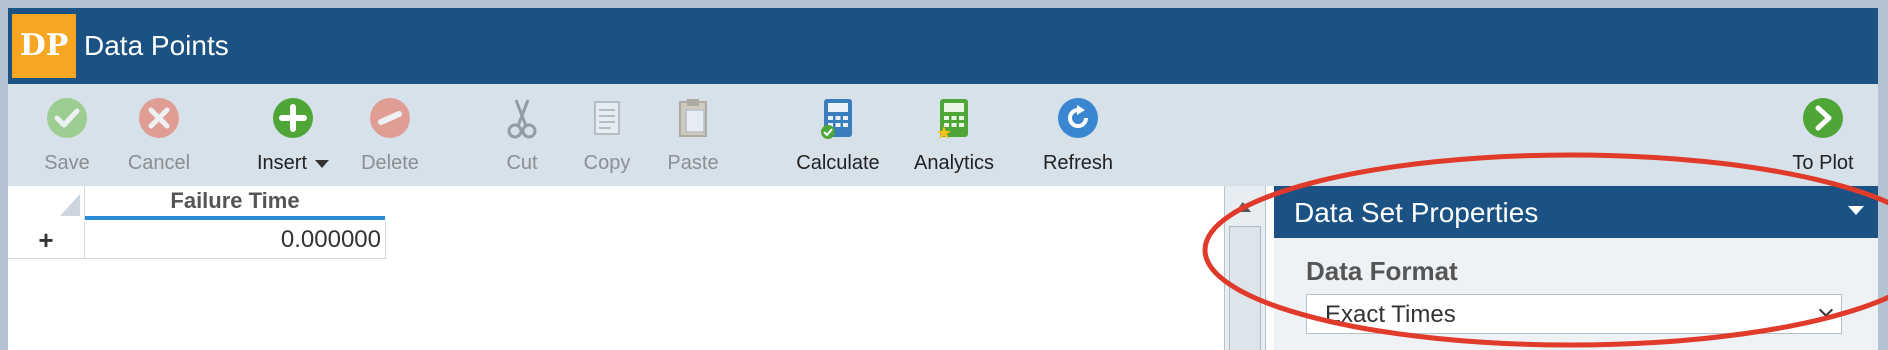 The width and height of the screenshot is (1888, 350). I want to click on insert-label: Insert, so click(293, 163).